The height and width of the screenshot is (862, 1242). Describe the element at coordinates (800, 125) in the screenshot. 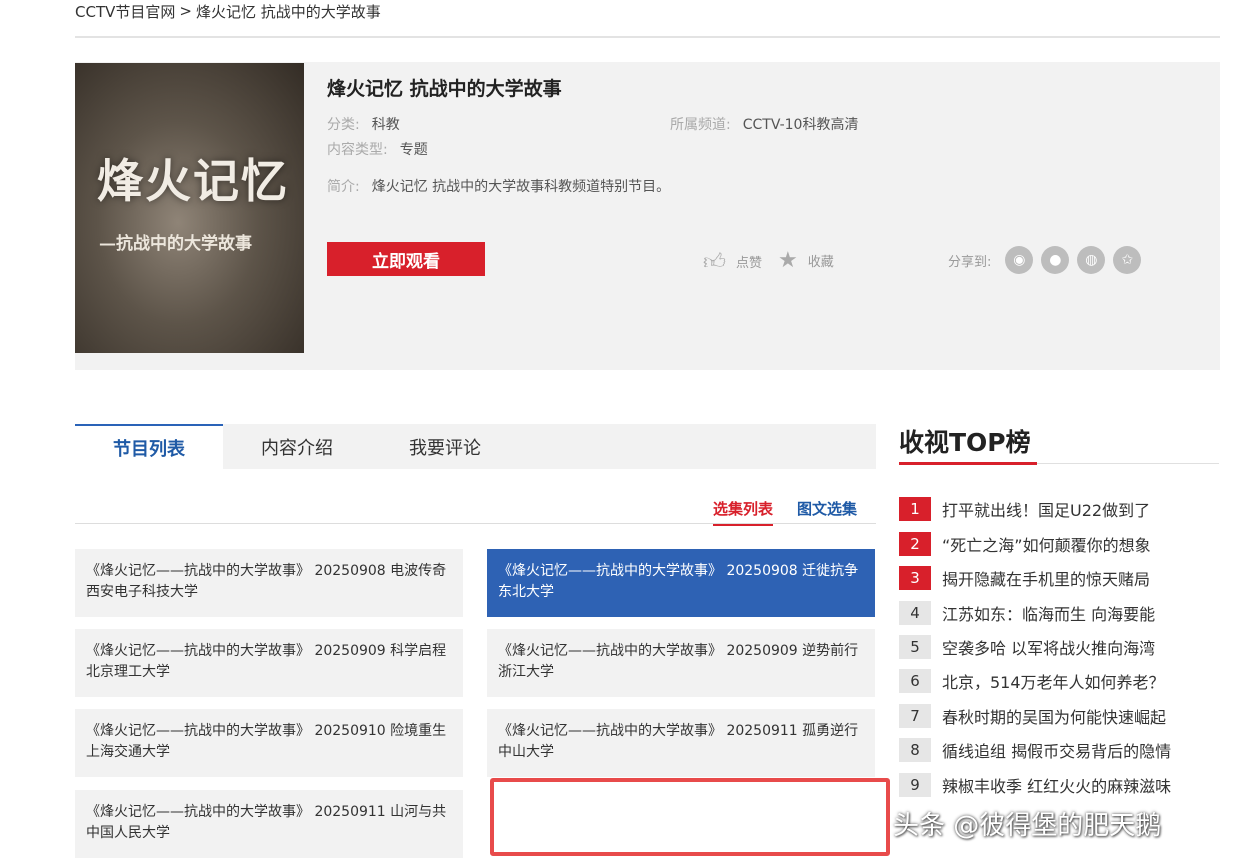

I see `channel-value: CCTV-10科教高清` at that location.